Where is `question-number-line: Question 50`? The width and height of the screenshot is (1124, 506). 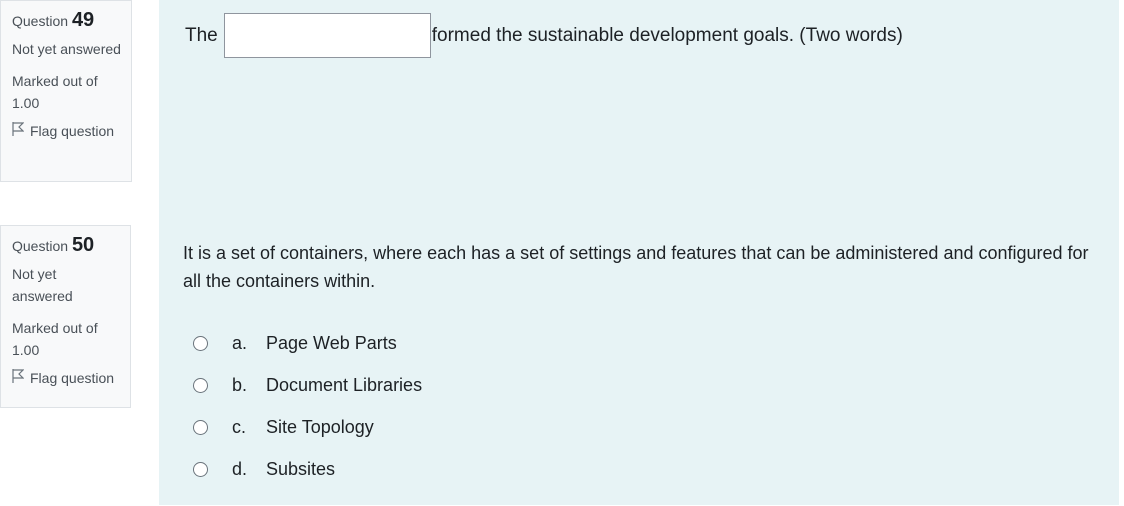
question-number-line: Question 50 is located at coordinates (66, 245).